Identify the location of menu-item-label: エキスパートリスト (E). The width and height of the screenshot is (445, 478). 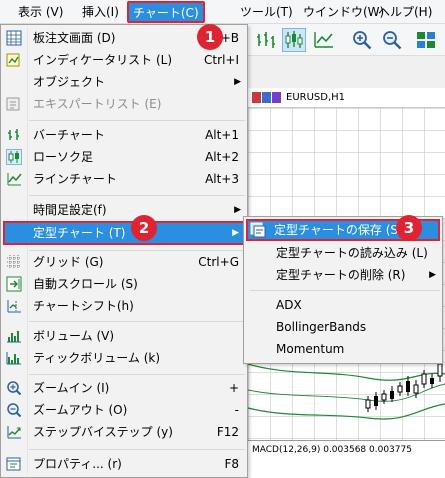
(97, 104).